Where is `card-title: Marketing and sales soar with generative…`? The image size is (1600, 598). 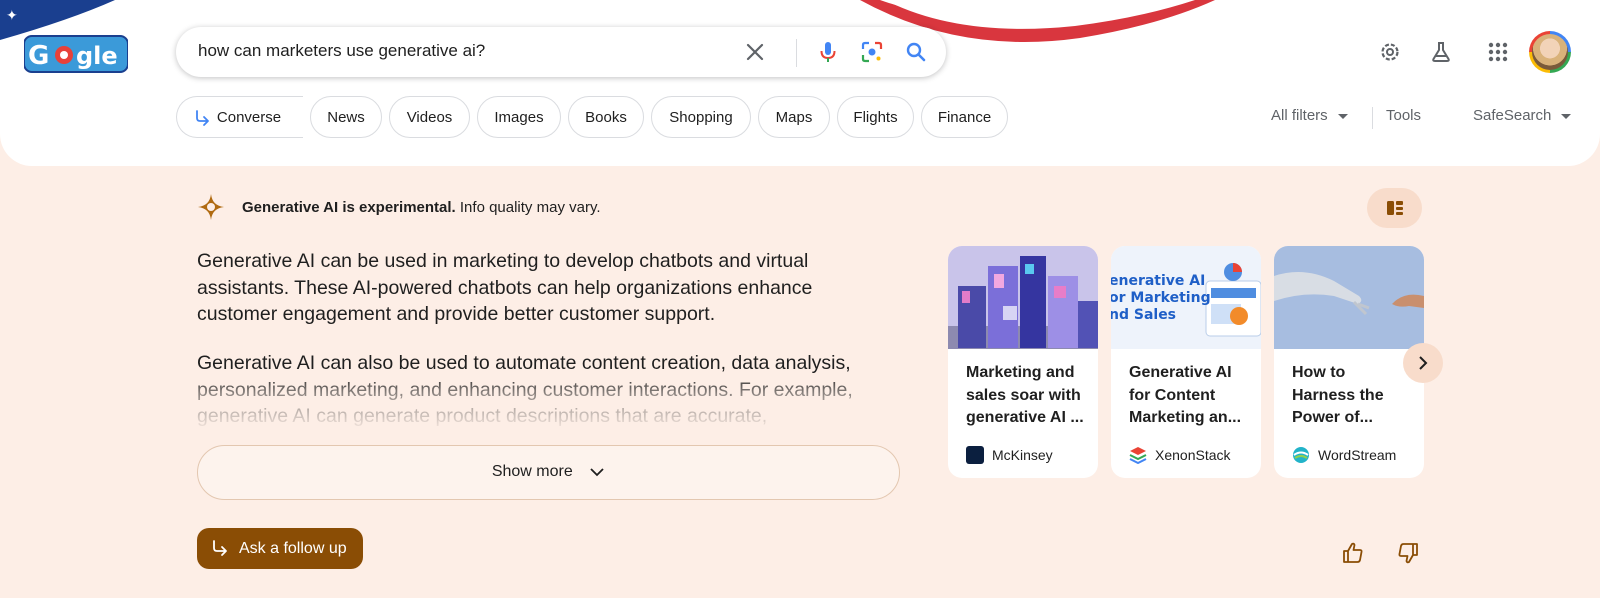
card-title: Marketing and sales soar with generative… is located at coordinates (1025, 395).